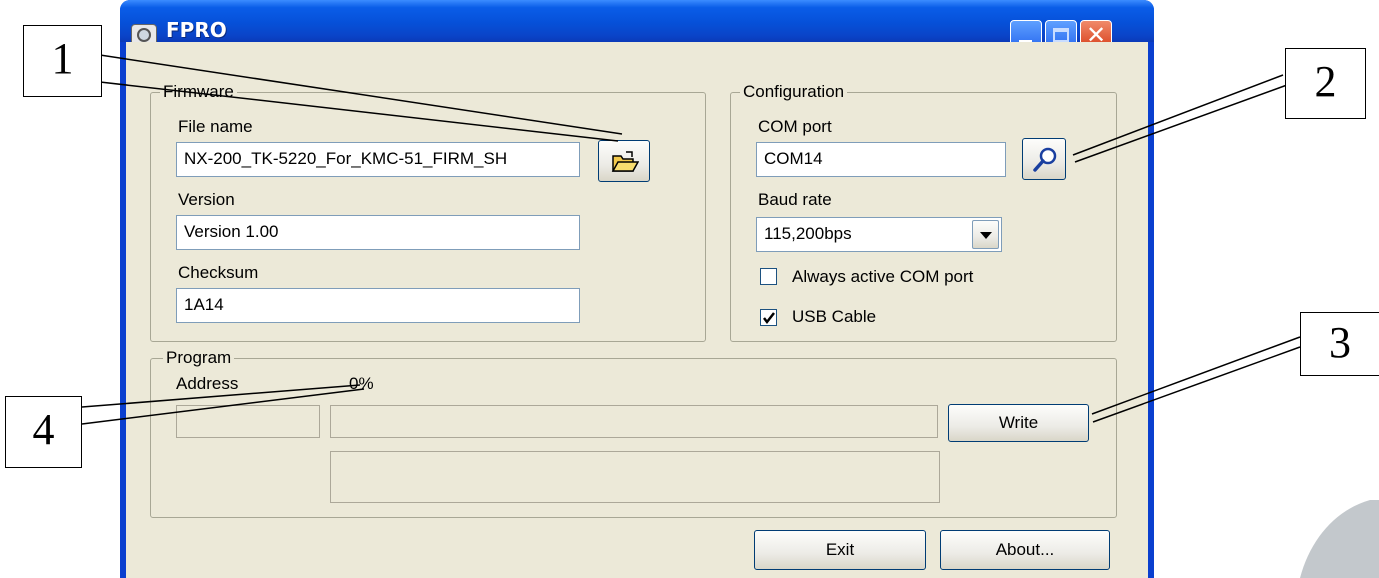 This screenshot has height=578, width=1379. Describe the element at coordinates (882, 277) in the screenshot. I see `always-active-com-port-label: Always active COM port` at that location.